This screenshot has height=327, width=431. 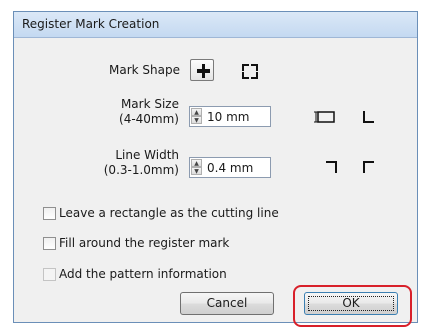 I want to click on corner-top-left-icon, so click(x=368, y=167).